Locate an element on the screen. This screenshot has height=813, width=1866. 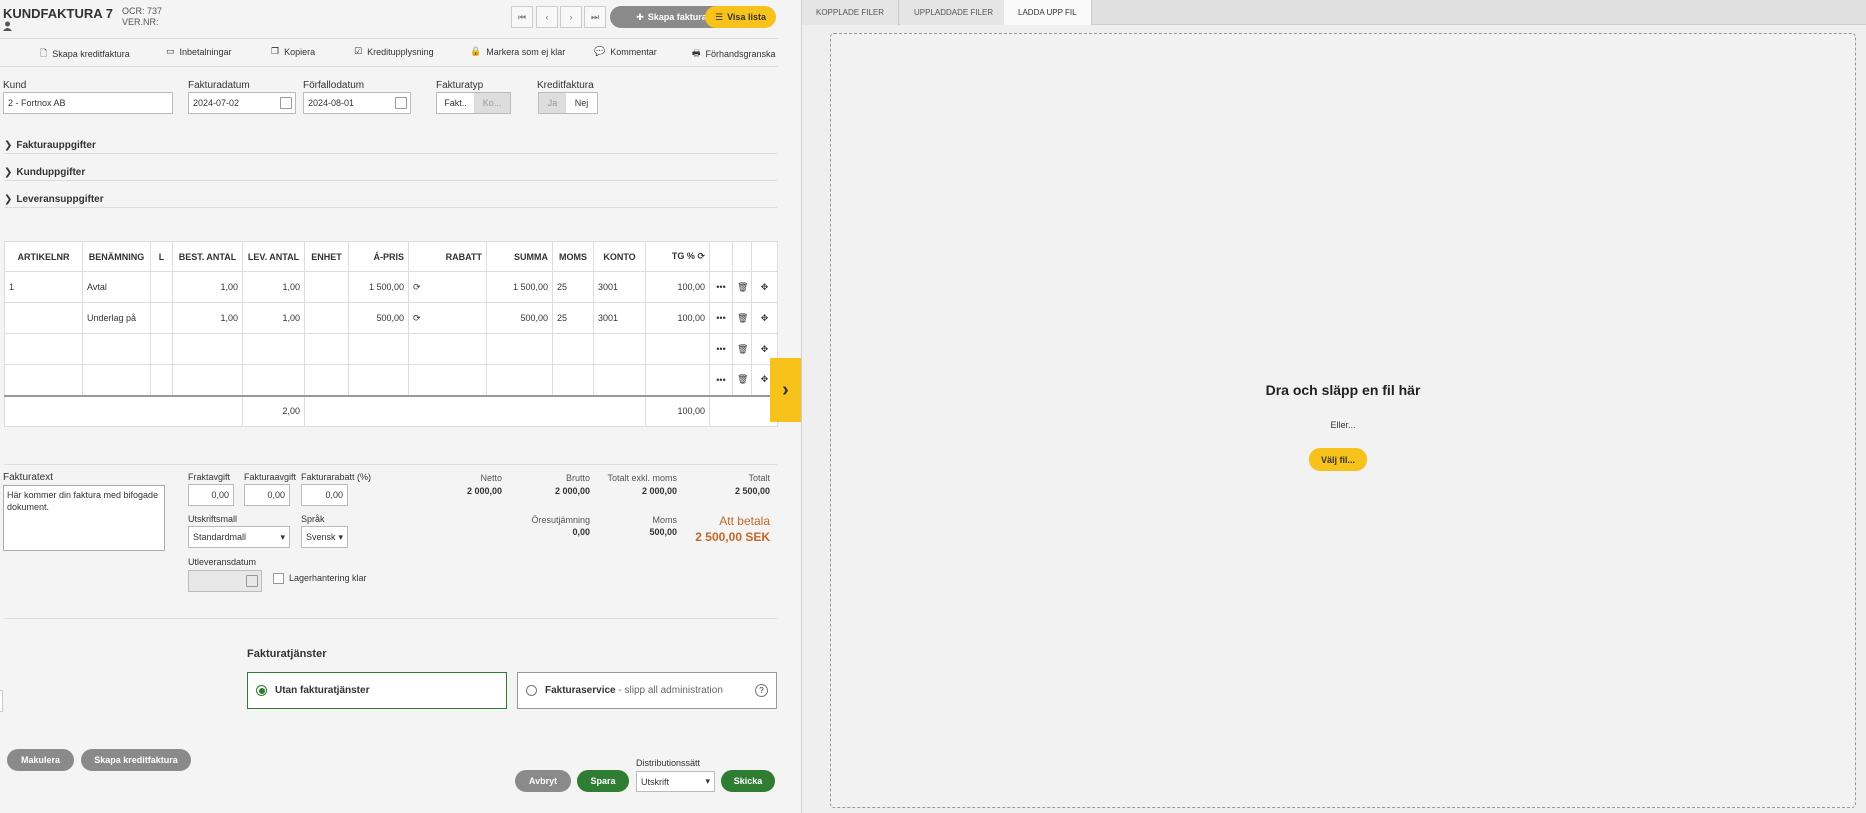
credit-no: Nej is located at coordinates (581, 103).